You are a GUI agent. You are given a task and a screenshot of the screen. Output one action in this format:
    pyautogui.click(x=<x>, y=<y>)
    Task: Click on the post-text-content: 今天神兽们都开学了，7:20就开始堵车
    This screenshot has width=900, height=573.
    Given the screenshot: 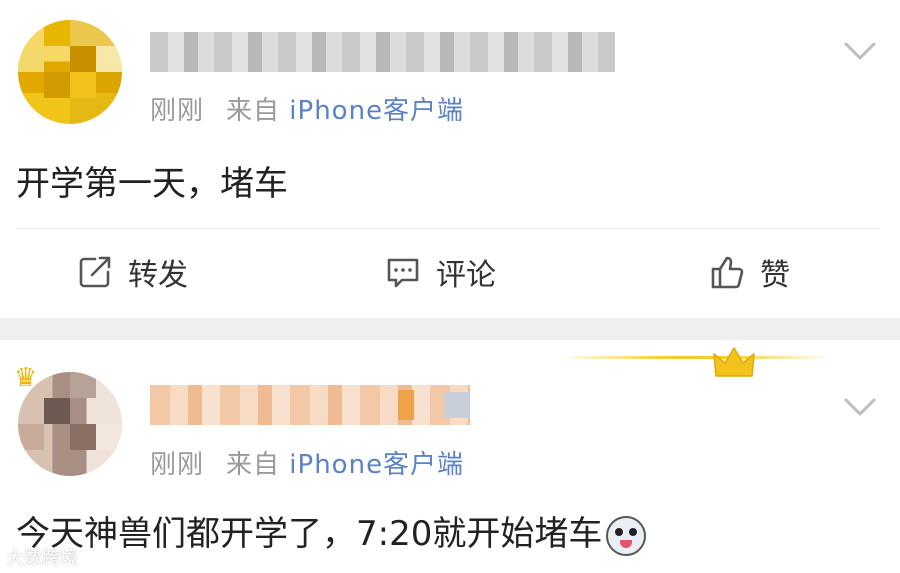 What is the action you would take?
    pyautogui.click(x=309, y=534)
    